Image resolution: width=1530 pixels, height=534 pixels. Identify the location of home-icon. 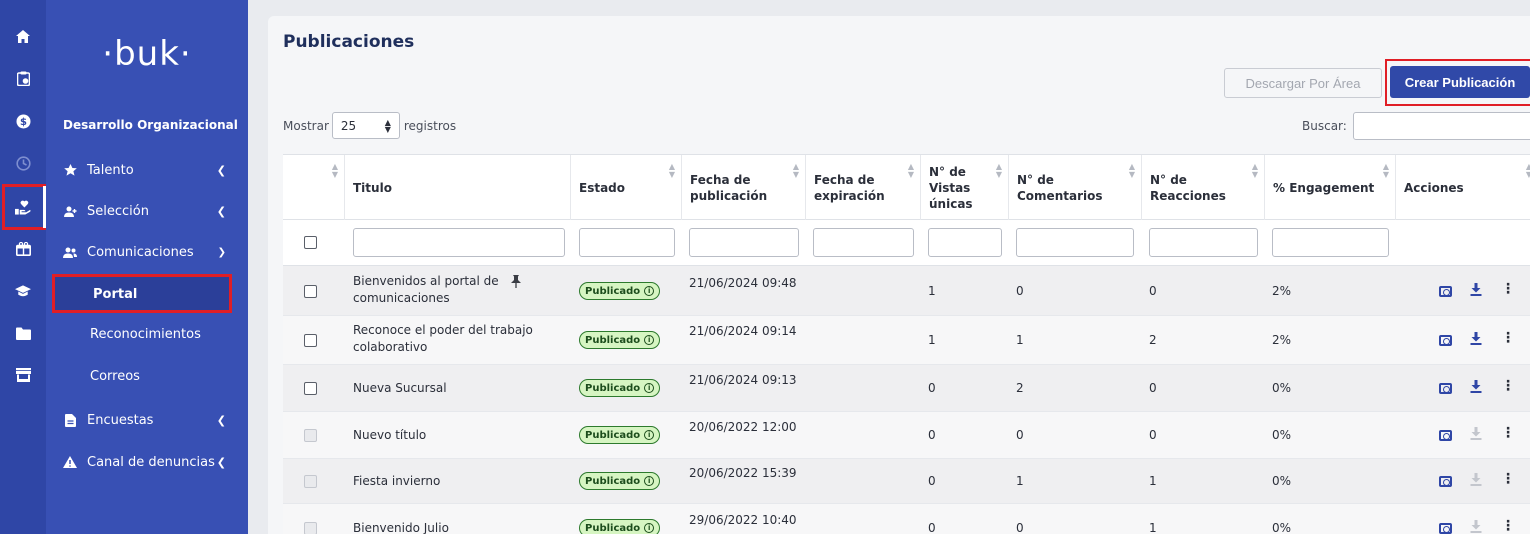
(23, 36).